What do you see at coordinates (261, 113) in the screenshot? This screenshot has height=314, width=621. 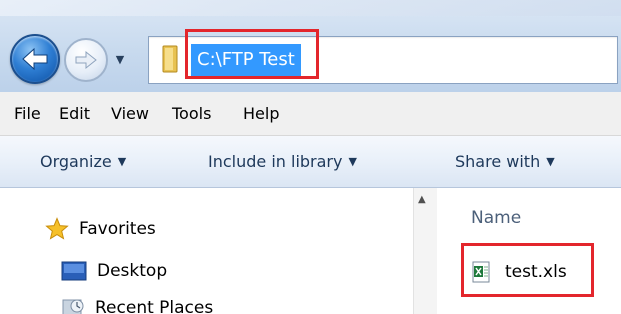 I see `menu-help: Help` at bounding box center [261, 113].